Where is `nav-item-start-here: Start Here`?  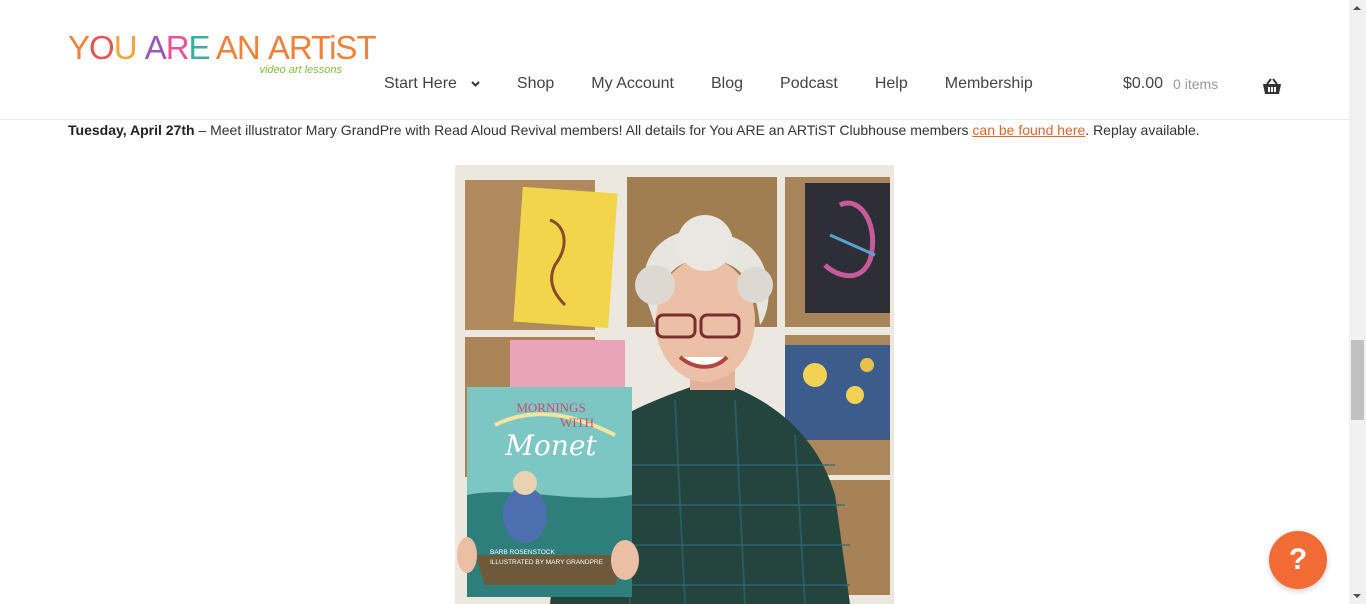 nav-item-start-here: Start Here is located at coordinates (432, 84).